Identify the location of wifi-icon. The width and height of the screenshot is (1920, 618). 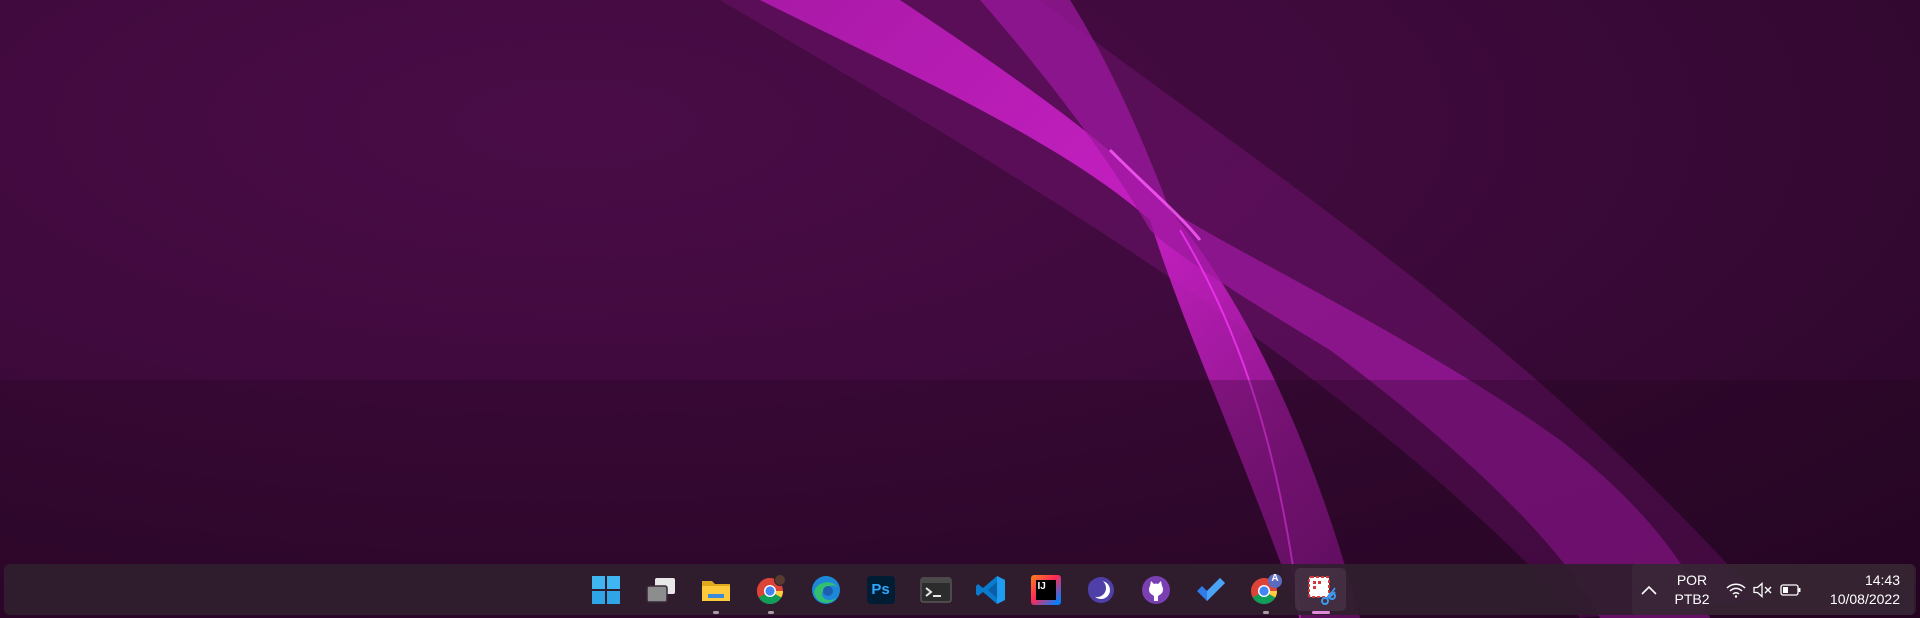
(1736, 590).